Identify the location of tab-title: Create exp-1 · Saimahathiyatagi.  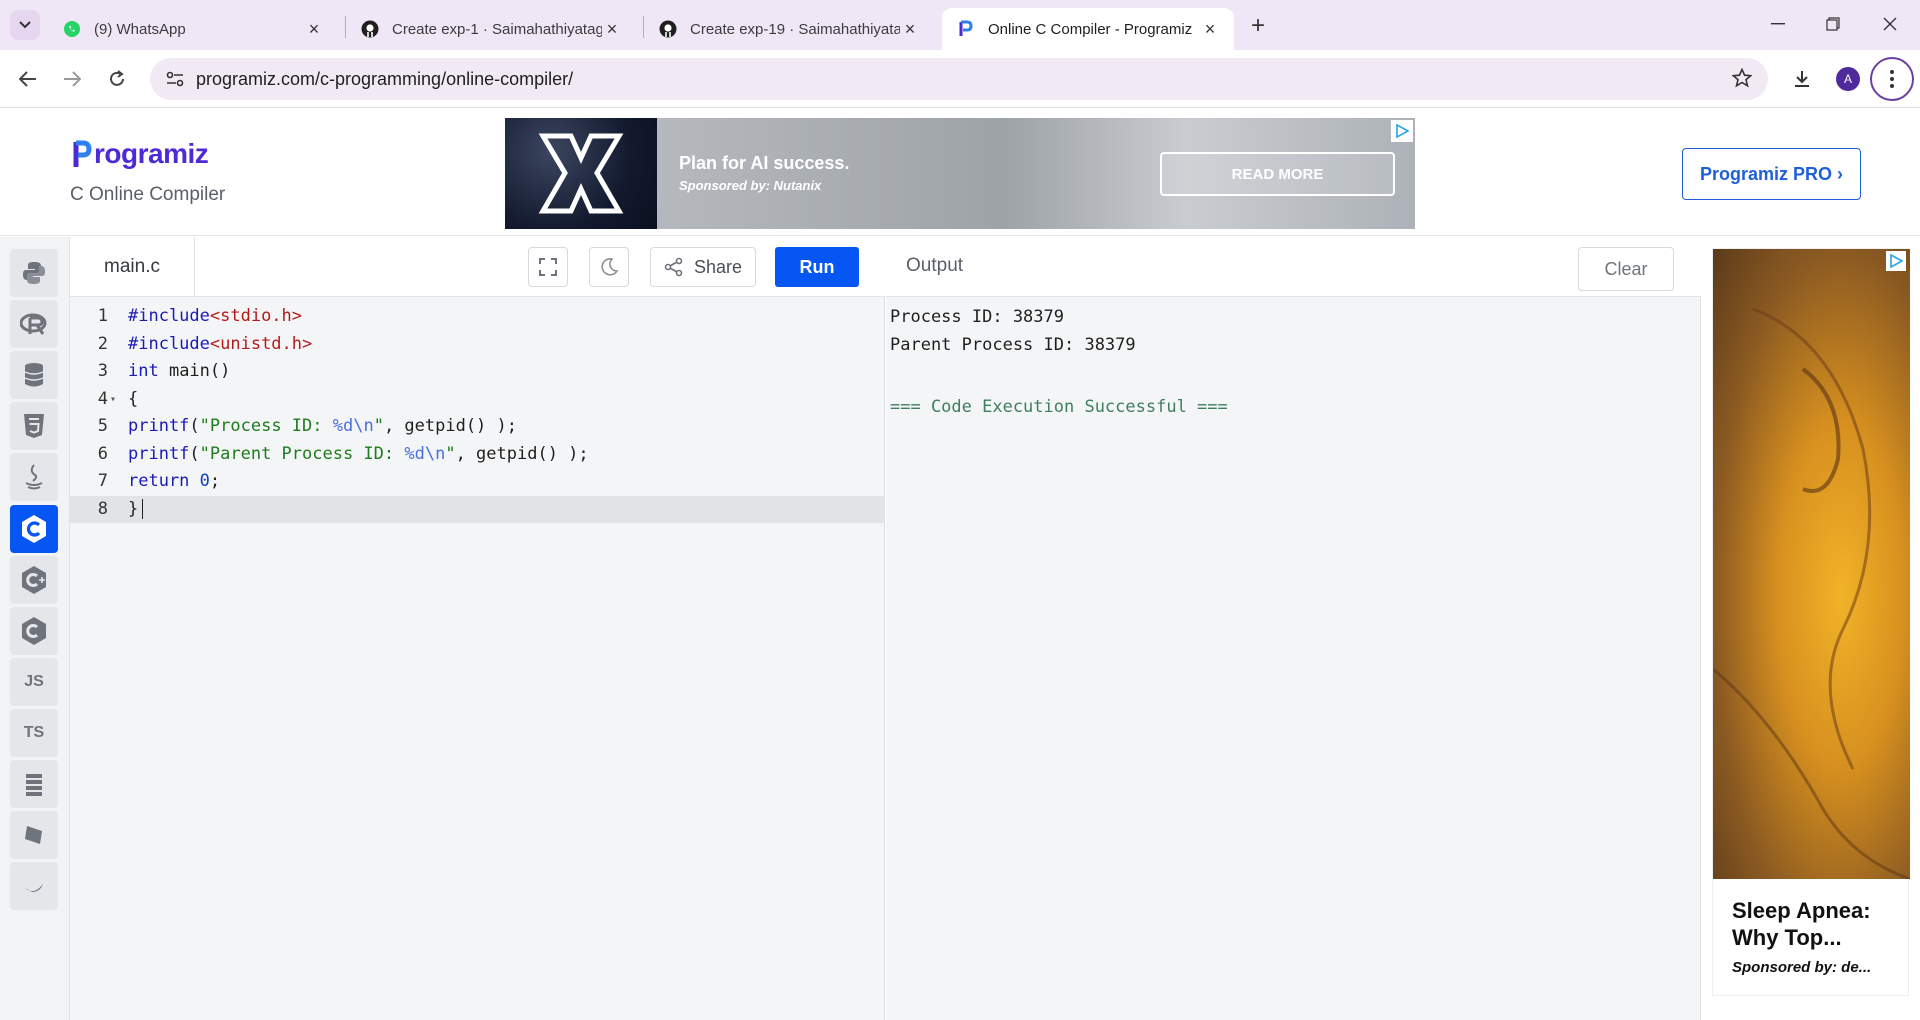
(497, 29).